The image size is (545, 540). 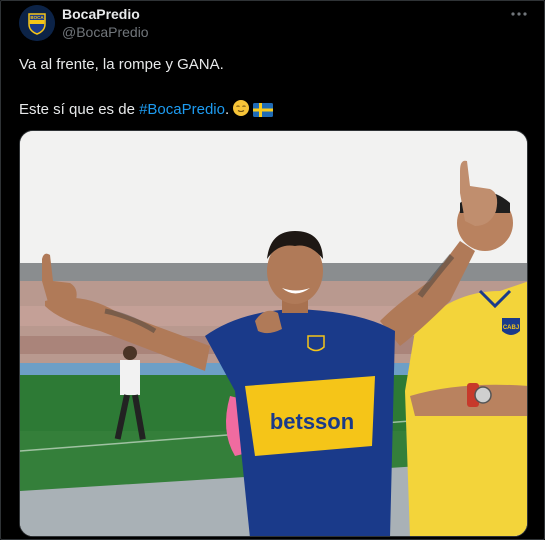 I want to click on sponsor-text: betsson, so click(x=312, y=421).